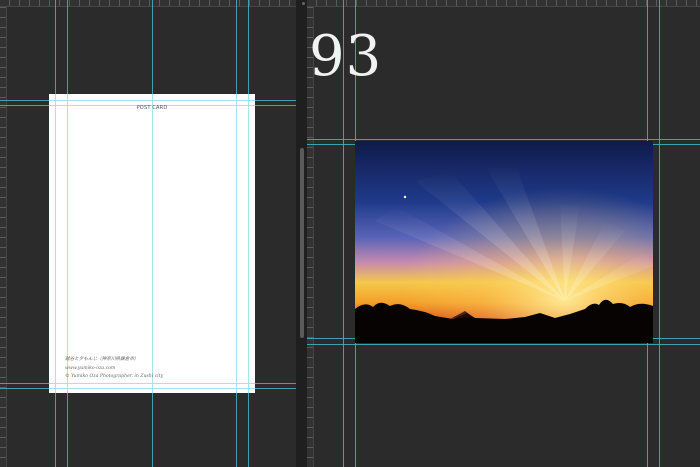 Image resolution: width=700 pixels, height=467 pixels. Describe the element at coordinates (303, 3) in the screenshot. I see `pane-handle-icon` at that location.